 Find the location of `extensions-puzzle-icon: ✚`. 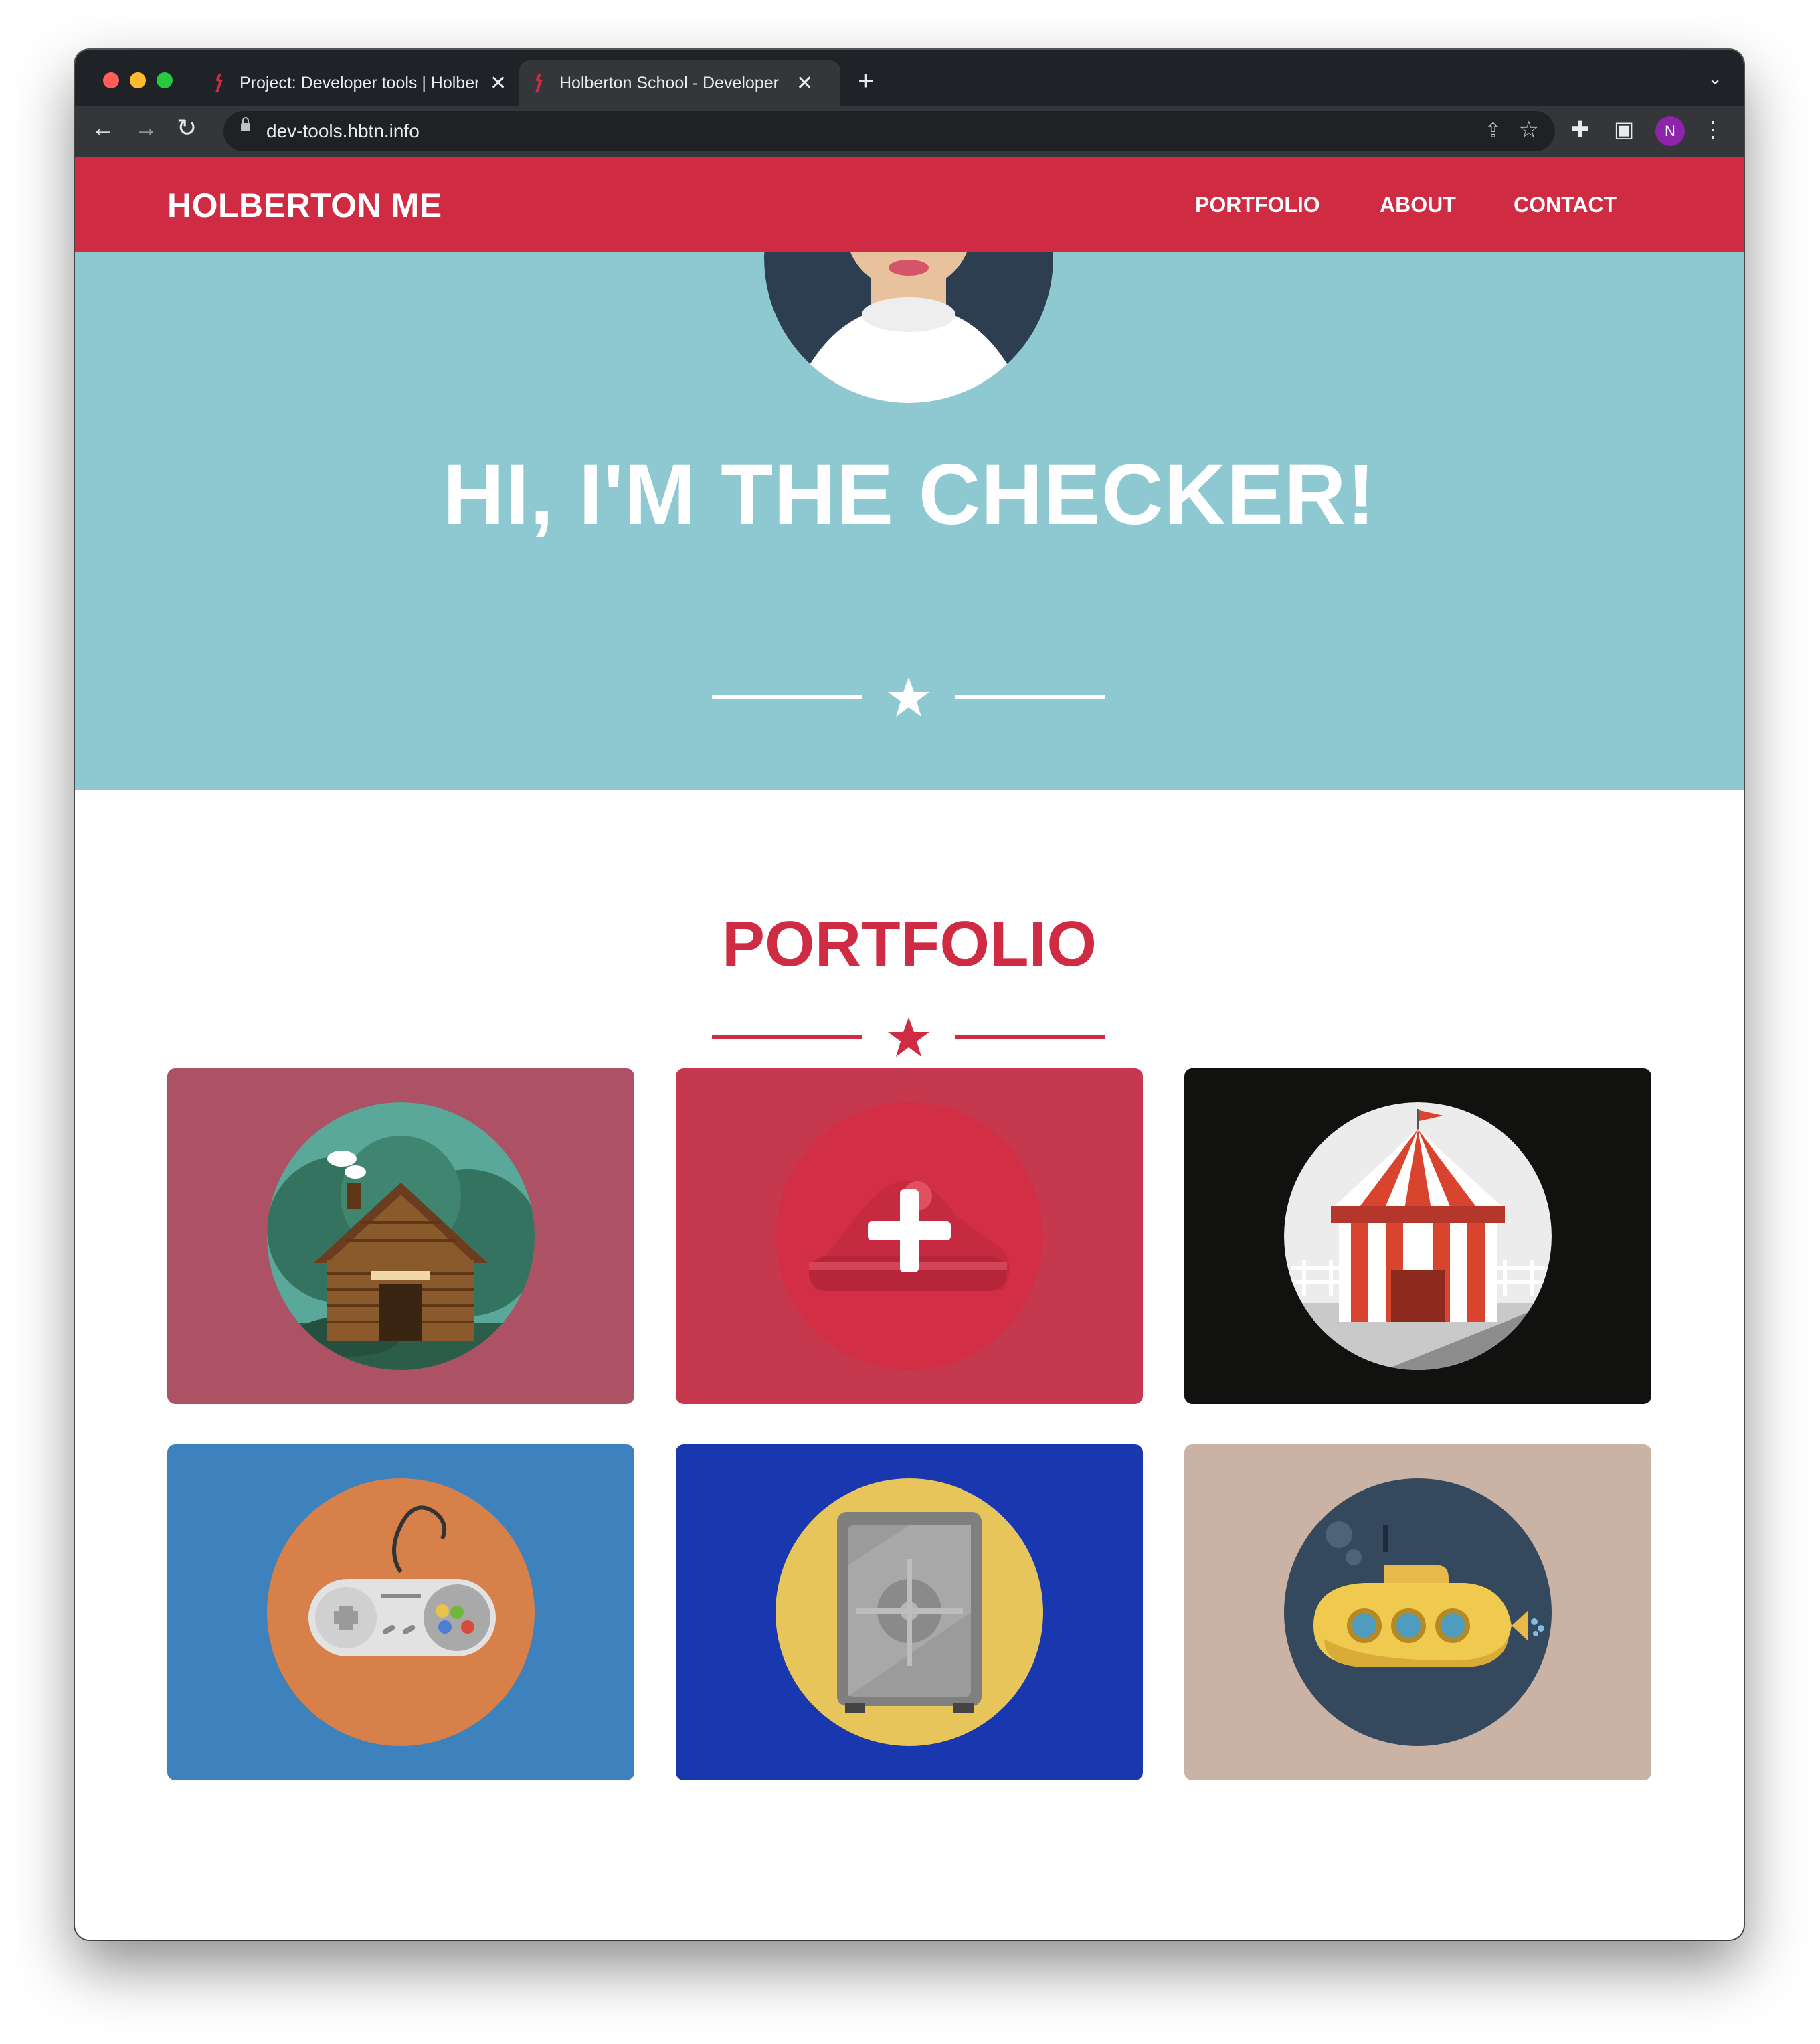

extensions-puzzle-icon: ✚ is located at coordinates (1580, 129).